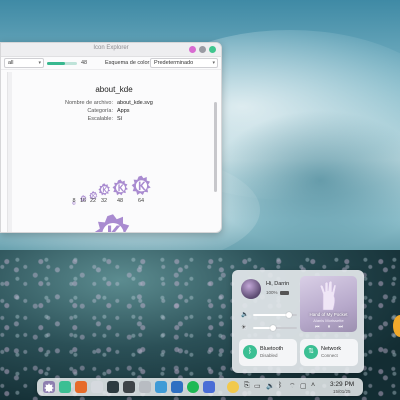 The image size is (400, 400). What do you see at coordinates (174, 63) in the screenshot?
I see `color-scheme-value: Predeterminado` at bounding box center [174, 63].